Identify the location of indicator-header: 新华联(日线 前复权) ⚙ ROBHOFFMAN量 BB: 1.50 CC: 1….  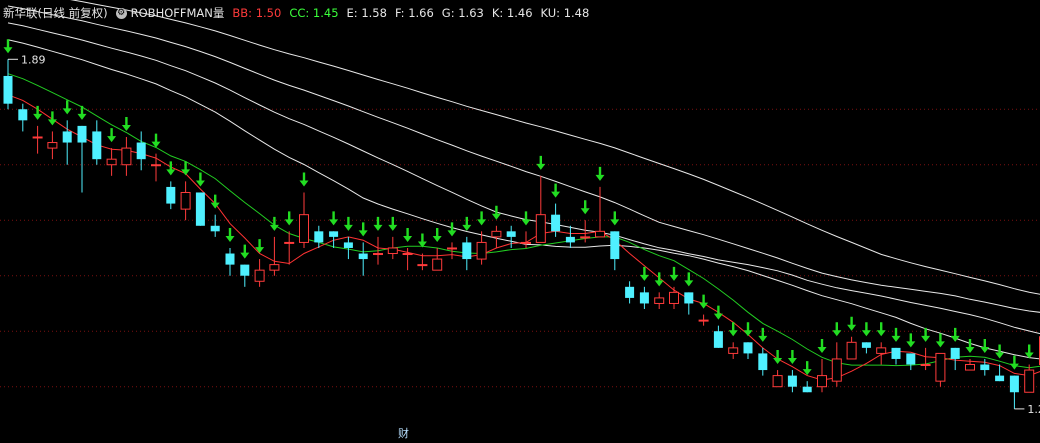
(520, 13).